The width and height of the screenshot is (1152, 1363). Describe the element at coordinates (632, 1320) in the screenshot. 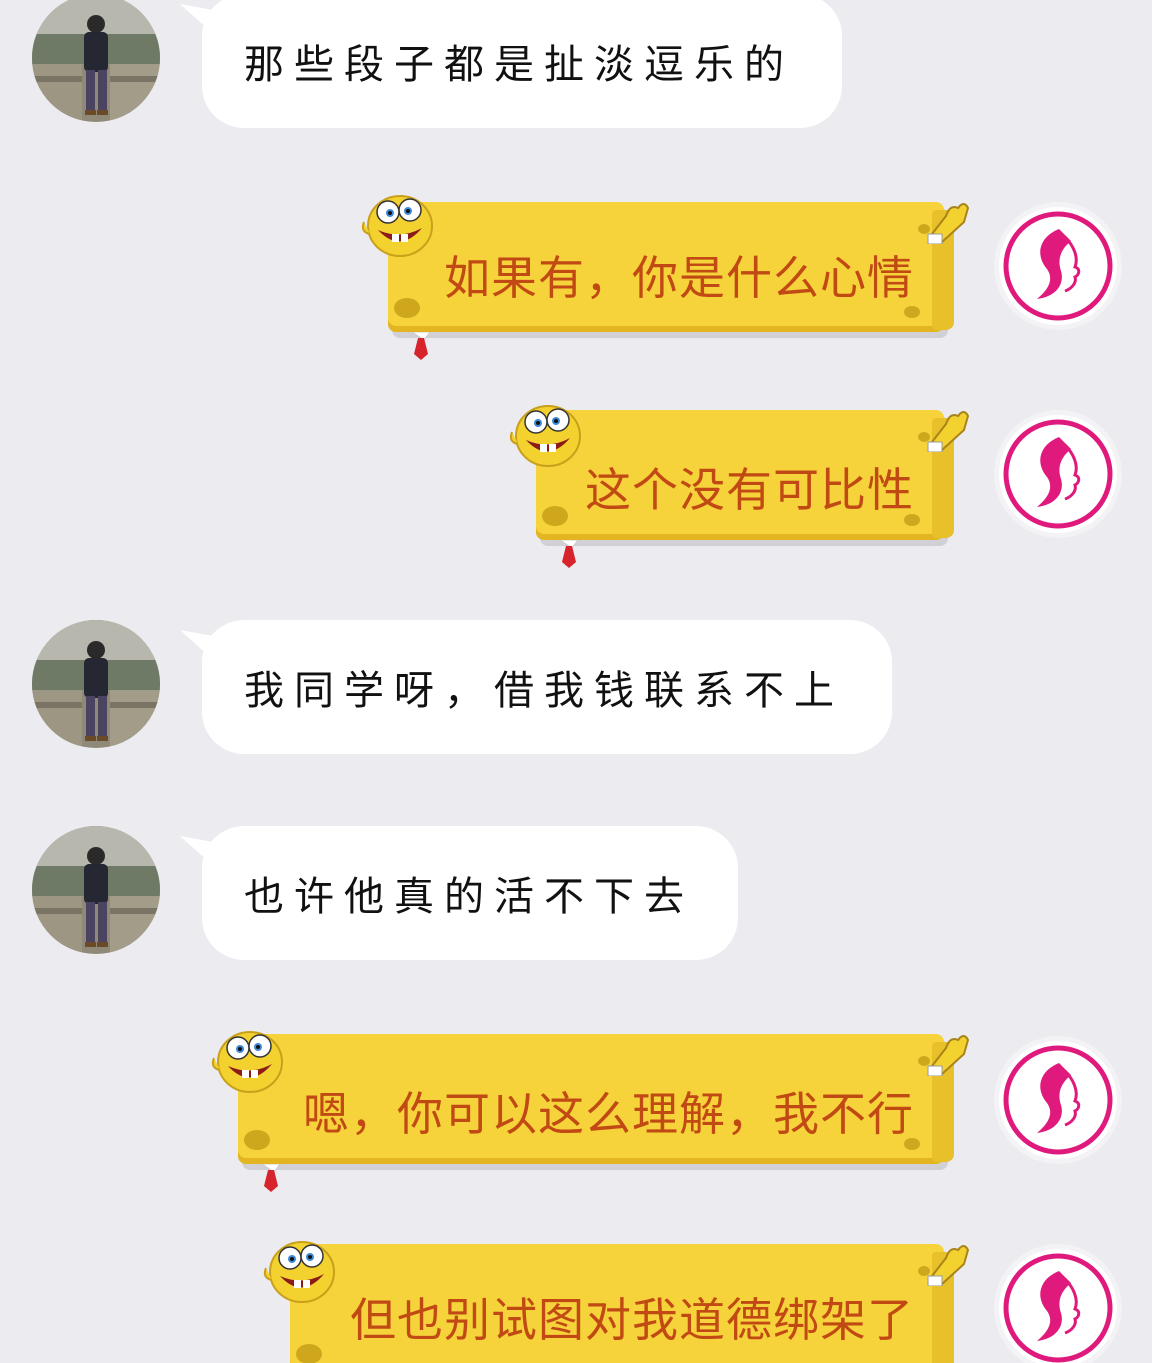

I see `message-text: 但也别试图对我道德绑架了` at that location.